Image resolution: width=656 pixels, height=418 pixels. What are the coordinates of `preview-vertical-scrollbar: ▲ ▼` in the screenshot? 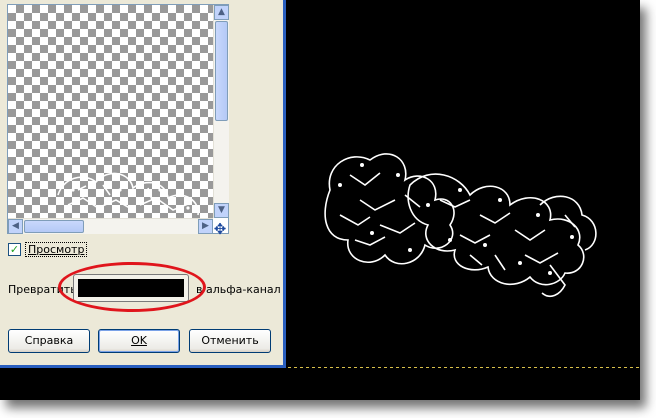 It's located at (221, 111).